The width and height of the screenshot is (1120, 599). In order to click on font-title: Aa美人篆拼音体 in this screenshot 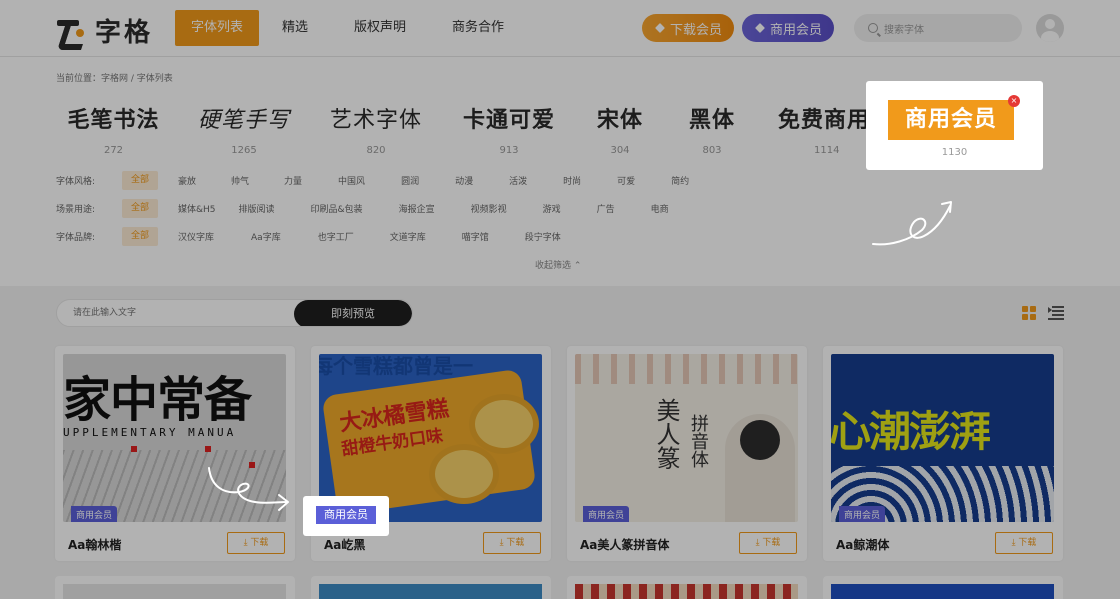, I will do `click(624, 544)`.